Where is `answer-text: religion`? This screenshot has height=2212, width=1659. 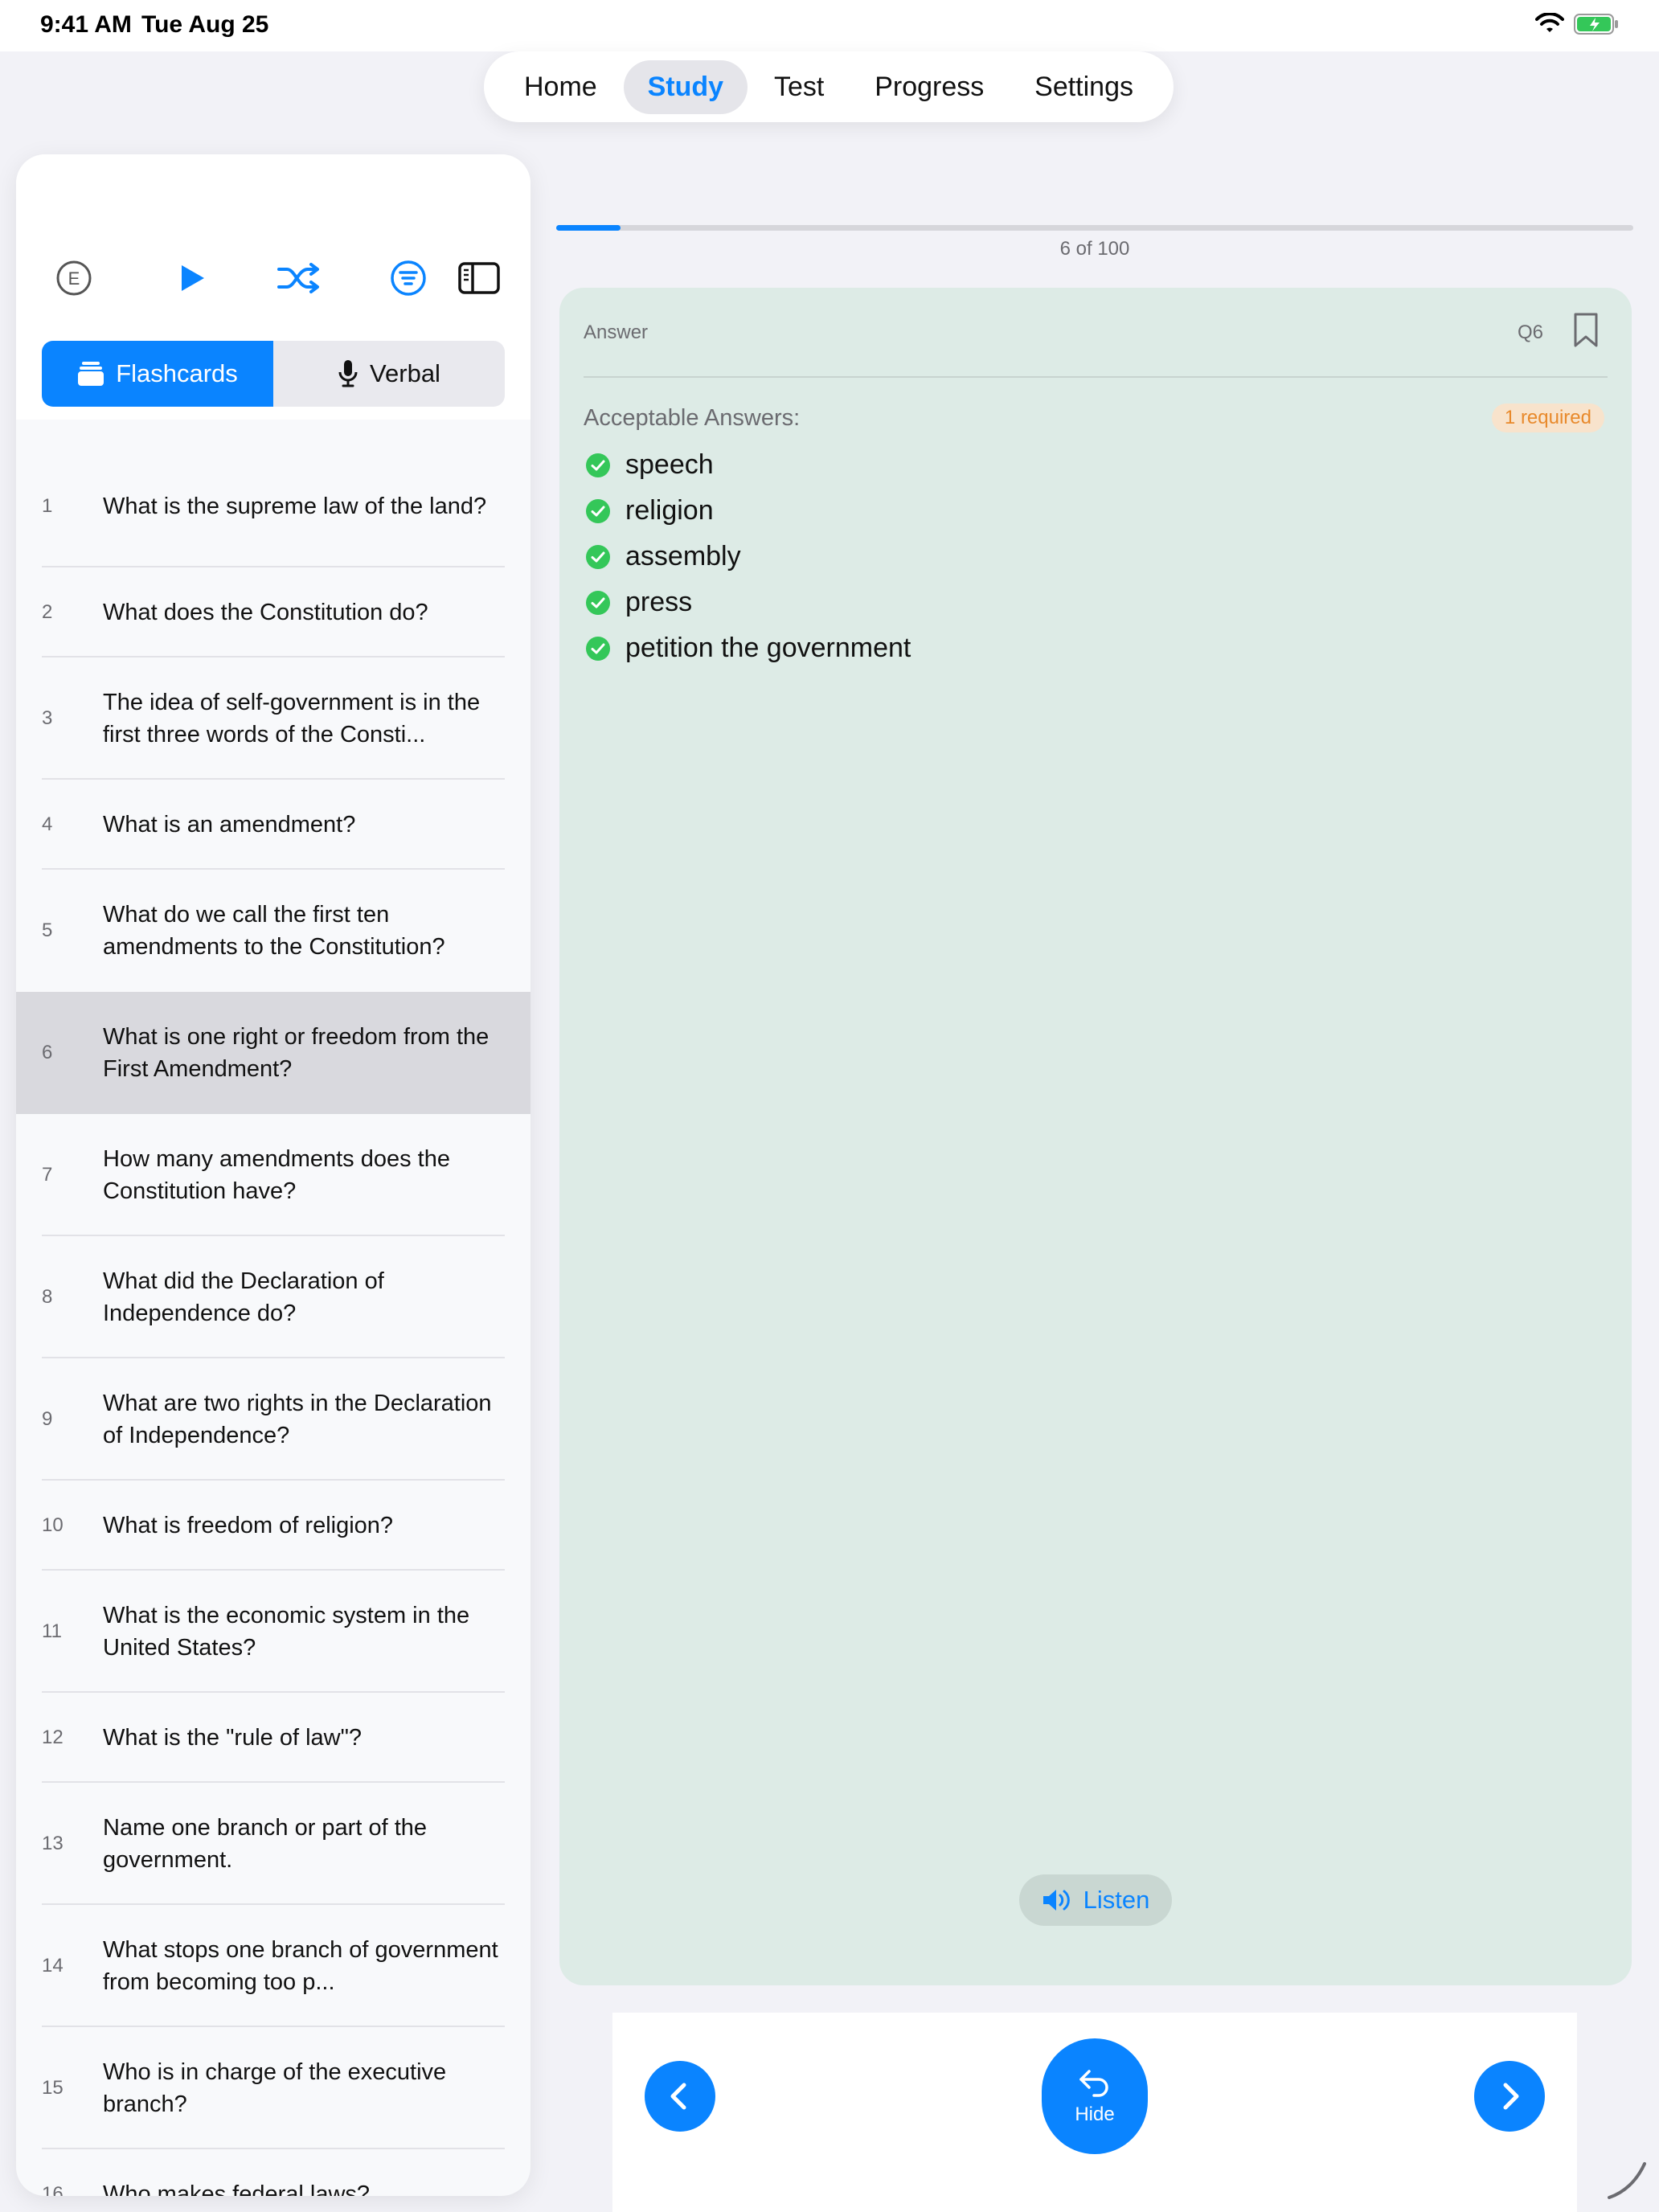
answer-text: religion is located at coordinates (669, 510).